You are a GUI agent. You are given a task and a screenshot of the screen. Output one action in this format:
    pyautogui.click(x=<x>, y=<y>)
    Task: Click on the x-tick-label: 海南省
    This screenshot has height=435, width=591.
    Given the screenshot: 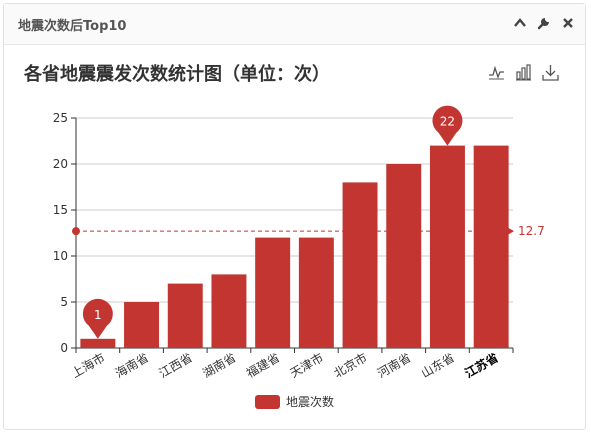 What is the action you would take?
    pyautogui.click(x=131, y=365)
    